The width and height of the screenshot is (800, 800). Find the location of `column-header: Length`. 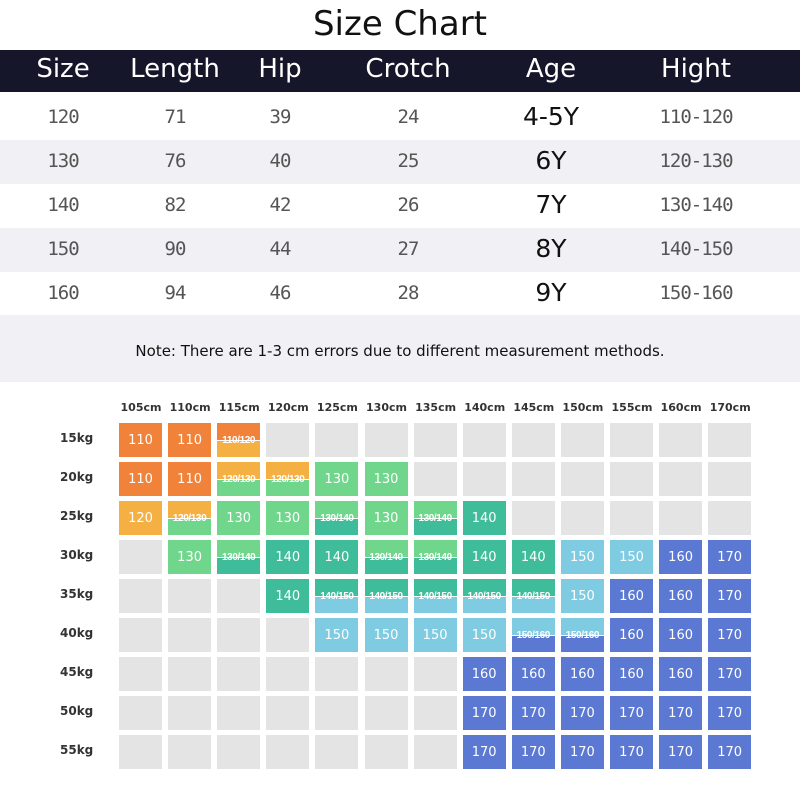

column-header: Length is located at coordinates (175, 69).